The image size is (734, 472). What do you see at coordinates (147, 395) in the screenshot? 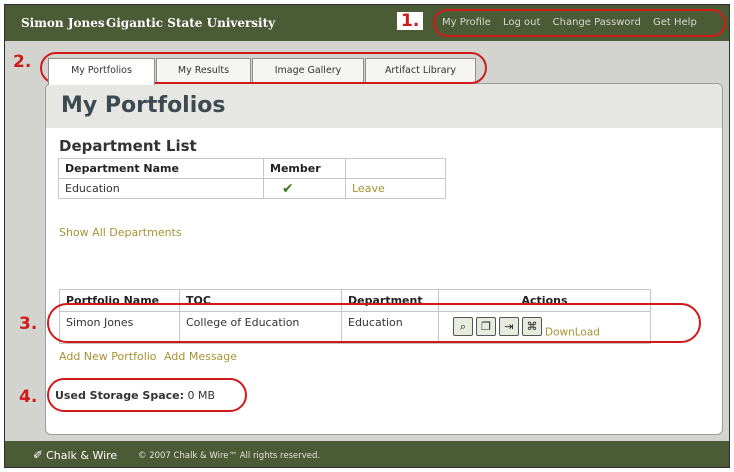
I see `annotation-4-oval` at bounding box center [147, 395].